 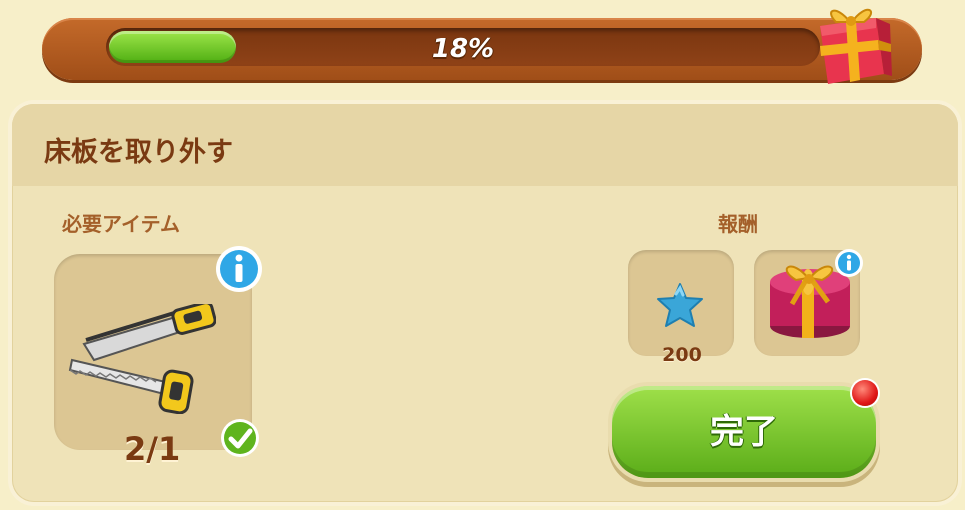 I want to click on reward-label: 報酬, so click(x=738, y=224).